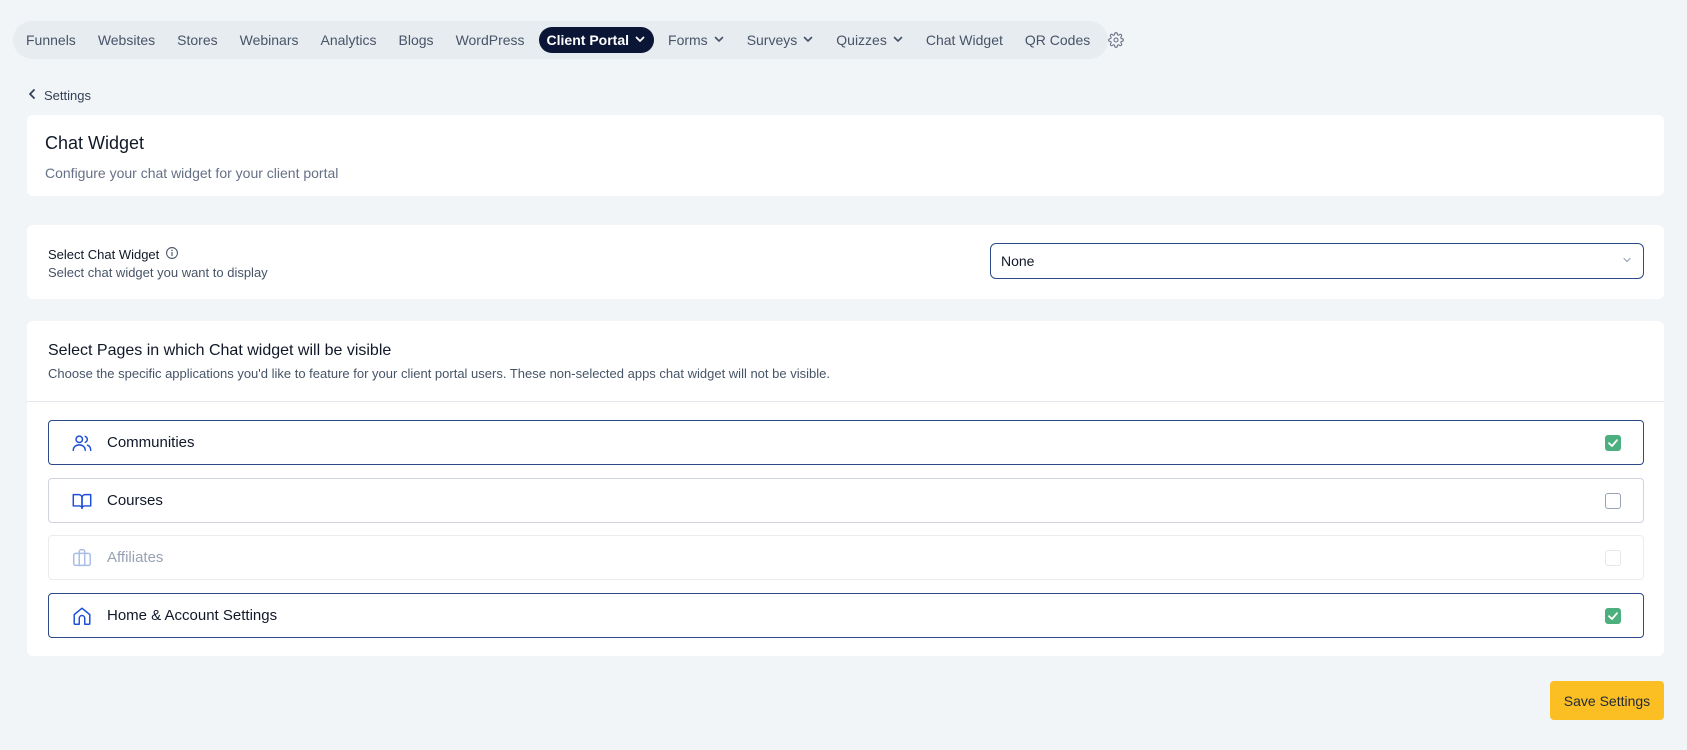  What do you see at coordinates (349, 40) in the screenshot?
I see `nav-tab-analytics: Analytics` at bounding box center [349, 40].